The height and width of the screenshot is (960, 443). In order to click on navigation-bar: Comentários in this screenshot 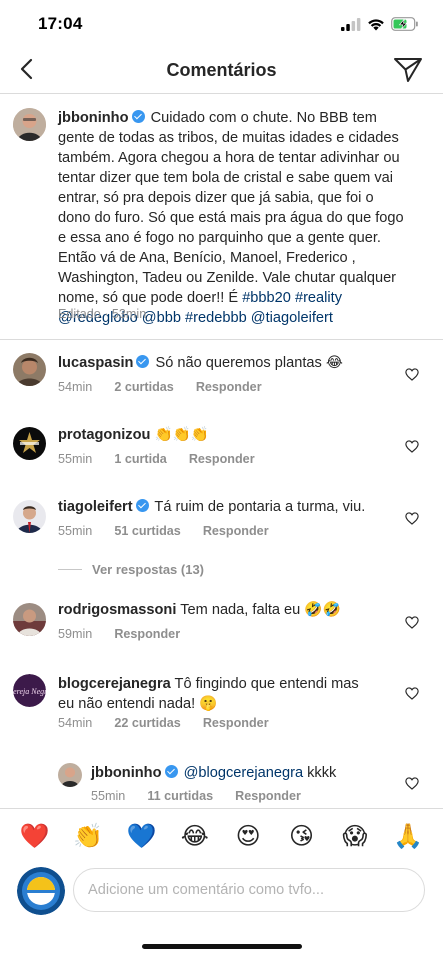, I will do `click(221, 71)`.